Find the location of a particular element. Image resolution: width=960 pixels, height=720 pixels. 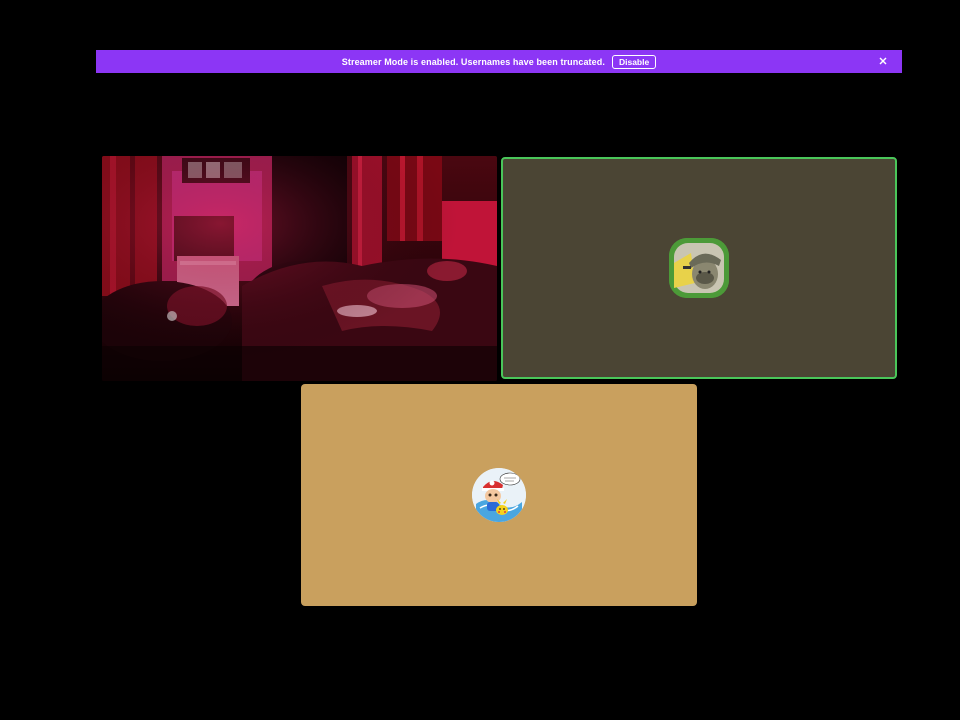

disable-streamer-mode-button: Disable is located at coordinates (634, 61).